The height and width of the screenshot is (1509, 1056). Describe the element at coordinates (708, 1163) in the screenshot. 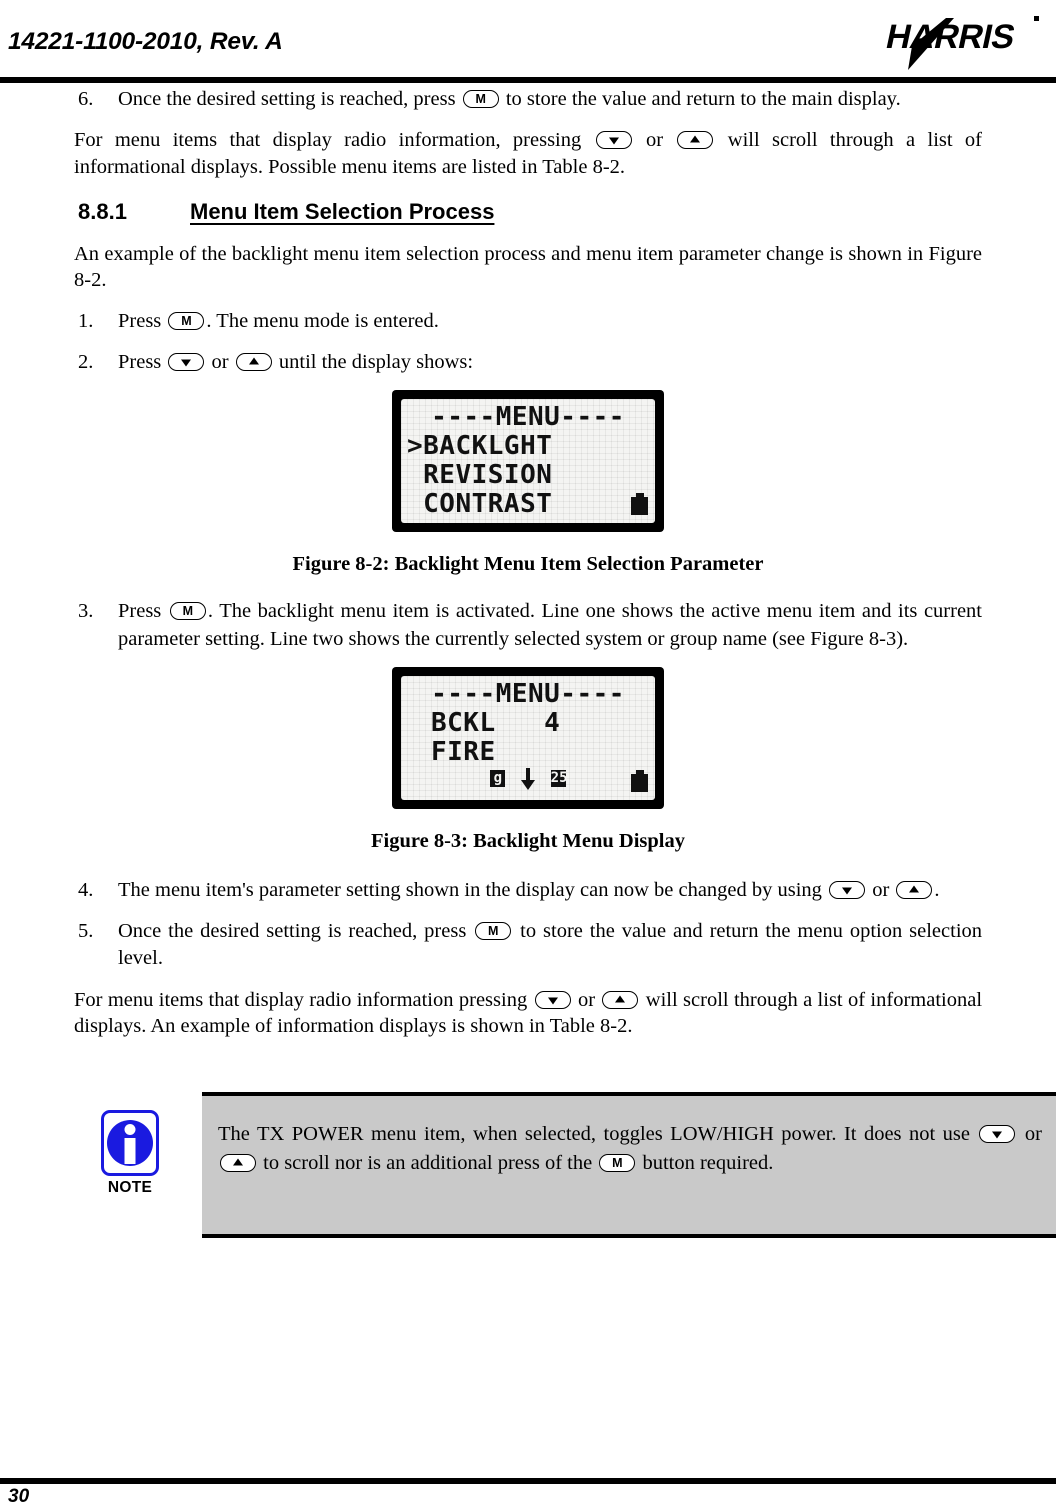

I see `note-text-d: button required.` at that location.